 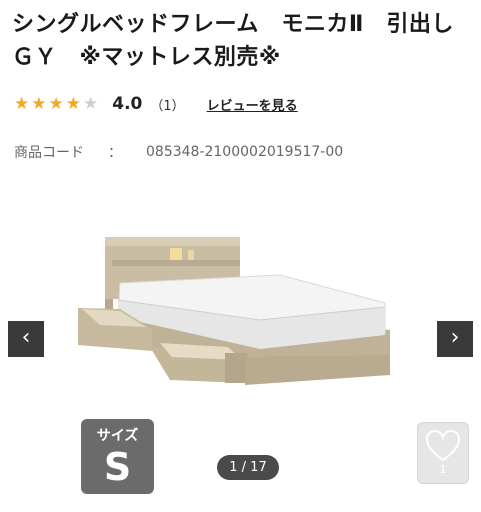 I want to click on view-reviews-link: レビューを見る, so click(x=252, y=104).